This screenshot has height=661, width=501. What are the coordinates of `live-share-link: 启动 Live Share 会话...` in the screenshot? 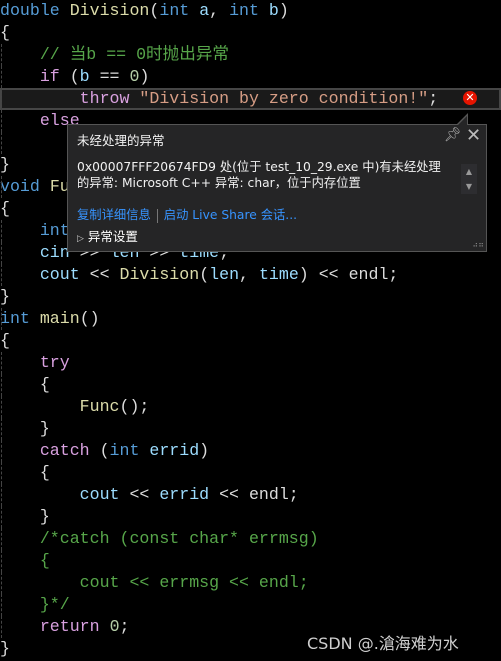 It's located at (230, 215).